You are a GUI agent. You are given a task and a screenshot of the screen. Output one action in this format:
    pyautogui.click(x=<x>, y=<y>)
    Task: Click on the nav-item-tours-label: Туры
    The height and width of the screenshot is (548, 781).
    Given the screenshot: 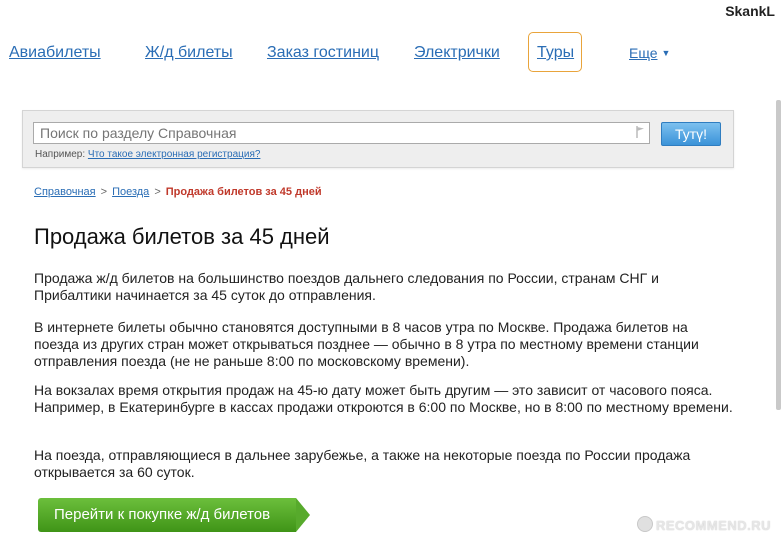 What is the action you would take?
    pyautogui.click(x=555, y=53)
    